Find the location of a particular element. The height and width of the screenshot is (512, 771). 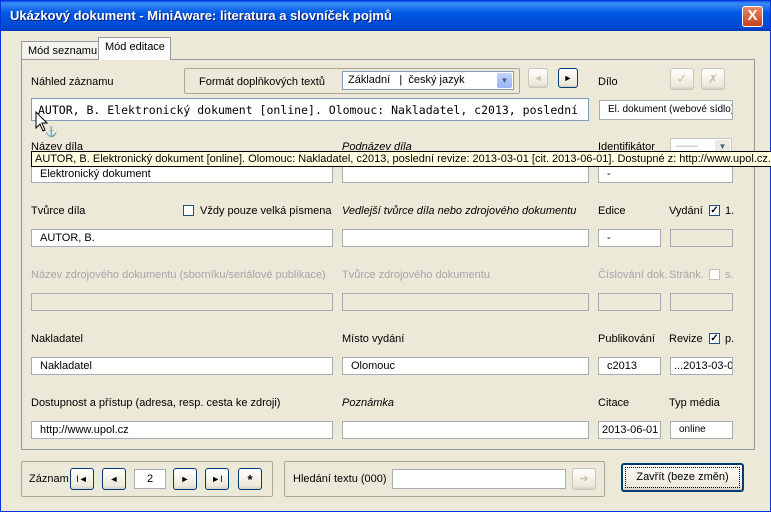

format-select-value: Základní | český jazyk is located at coordinates (406, 80).